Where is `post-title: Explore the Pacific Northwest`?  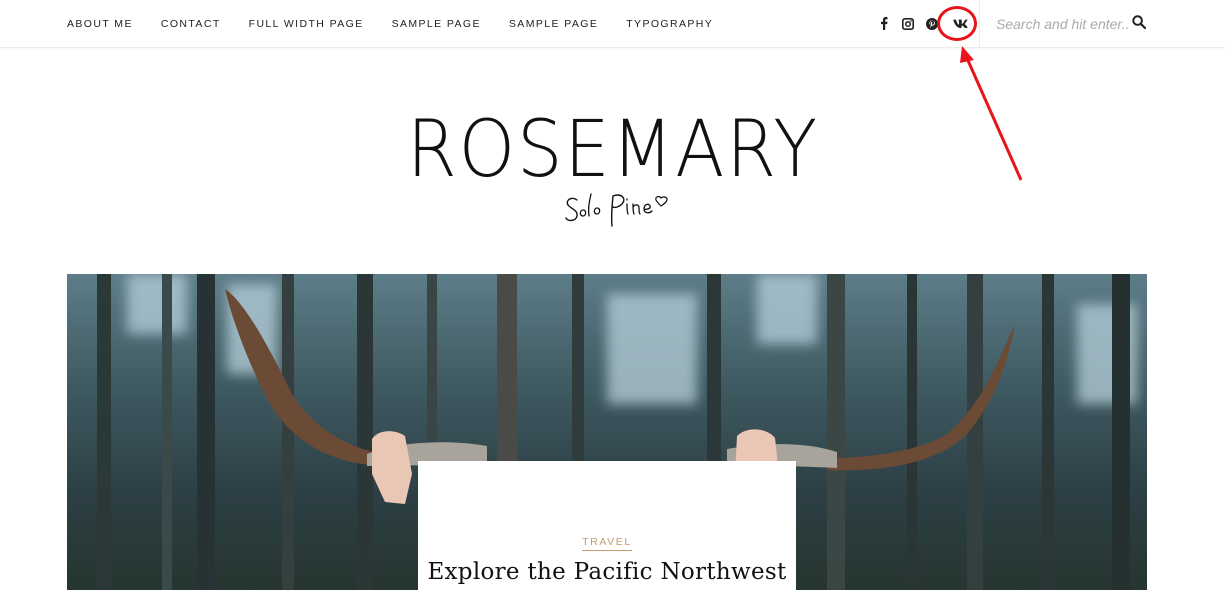 post-title: Explore the Pacific Northwest is located at coordinates (607, 572).